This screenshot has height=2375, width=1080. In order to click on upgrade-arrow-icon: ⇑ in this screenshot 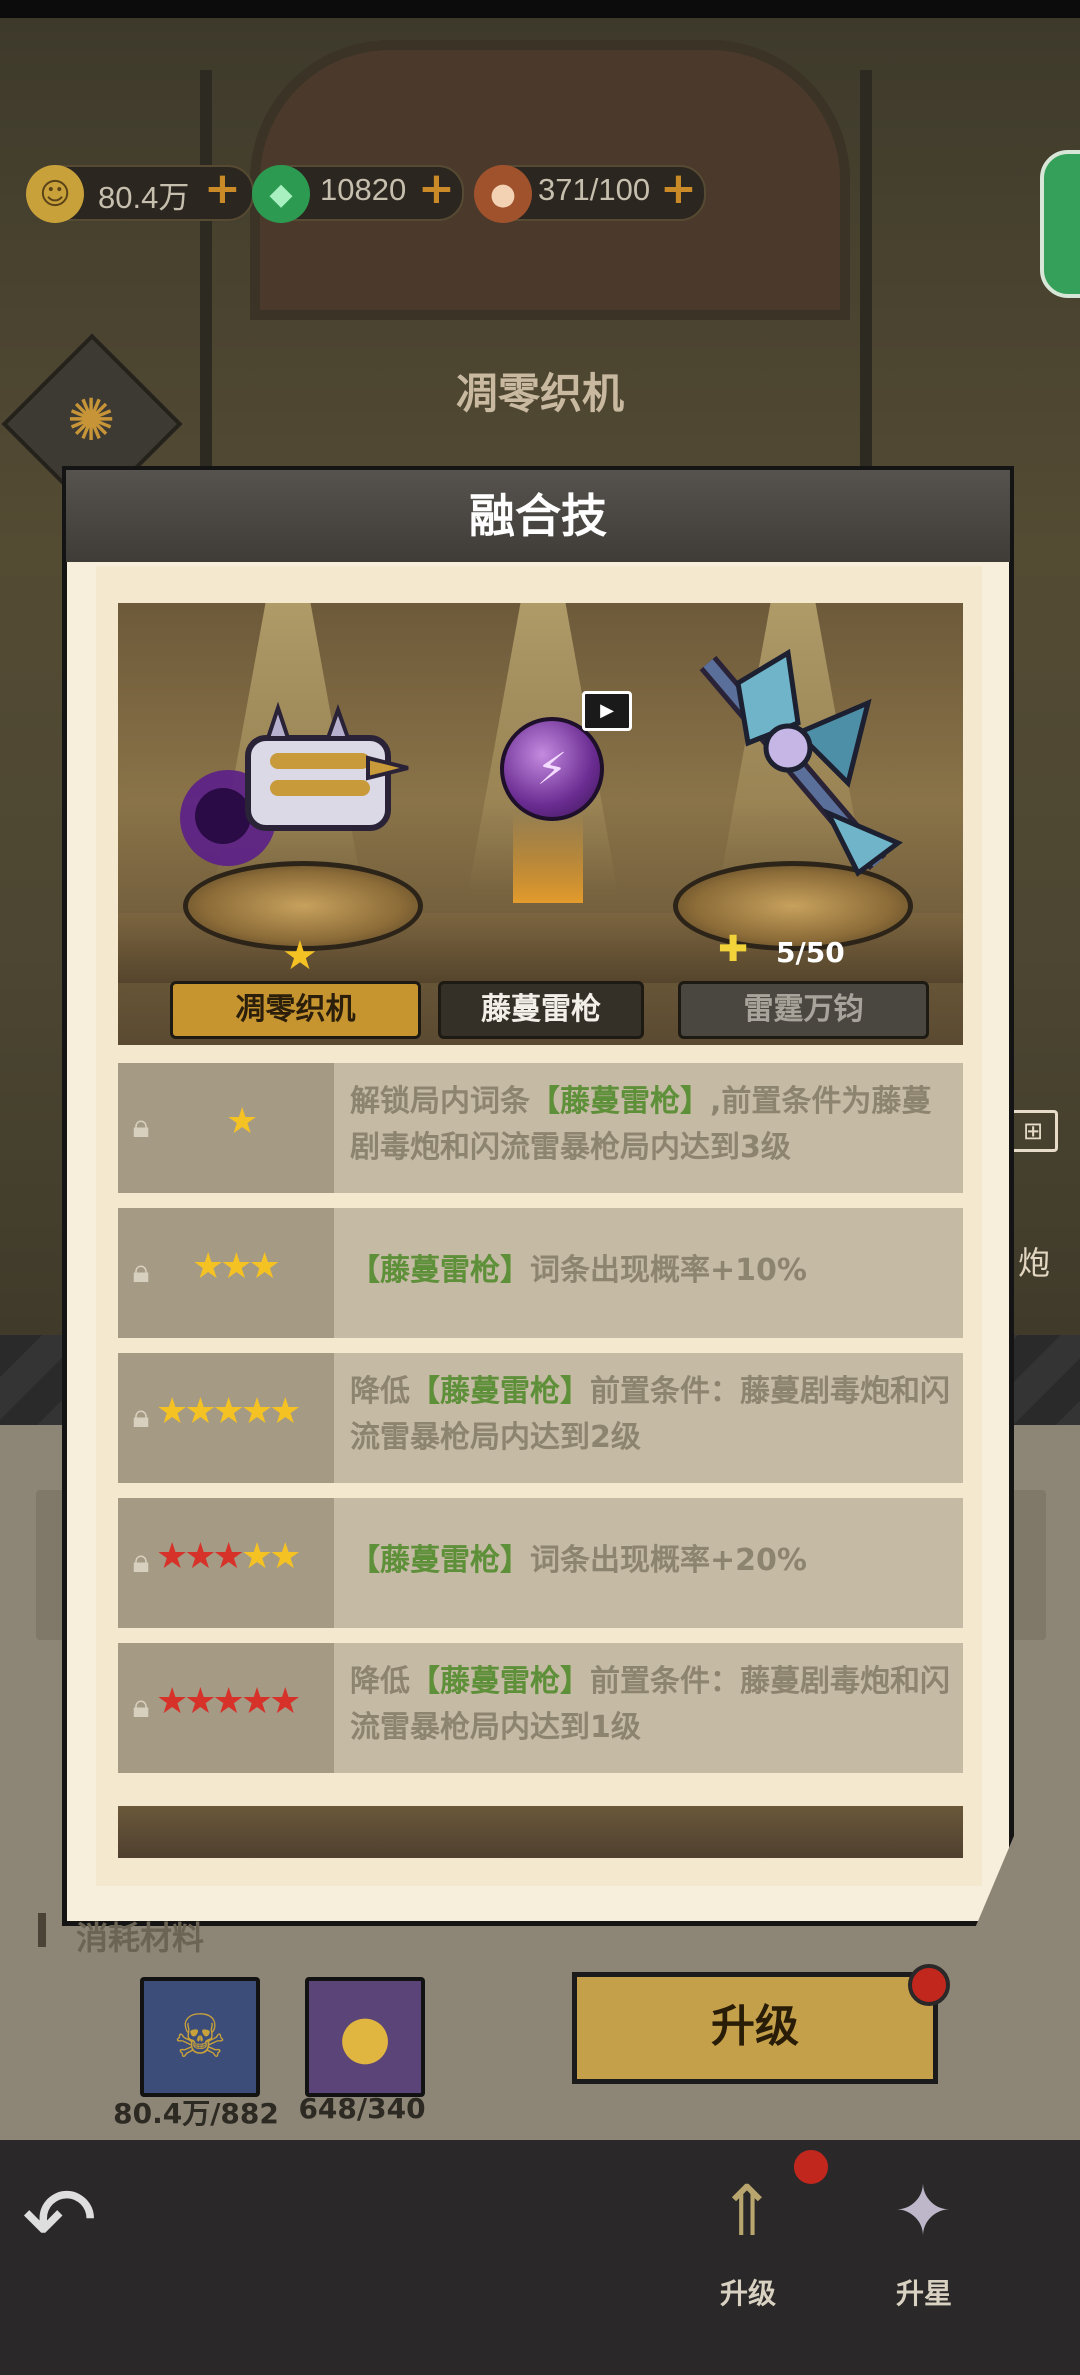, I will do `click(747, 2225)`.